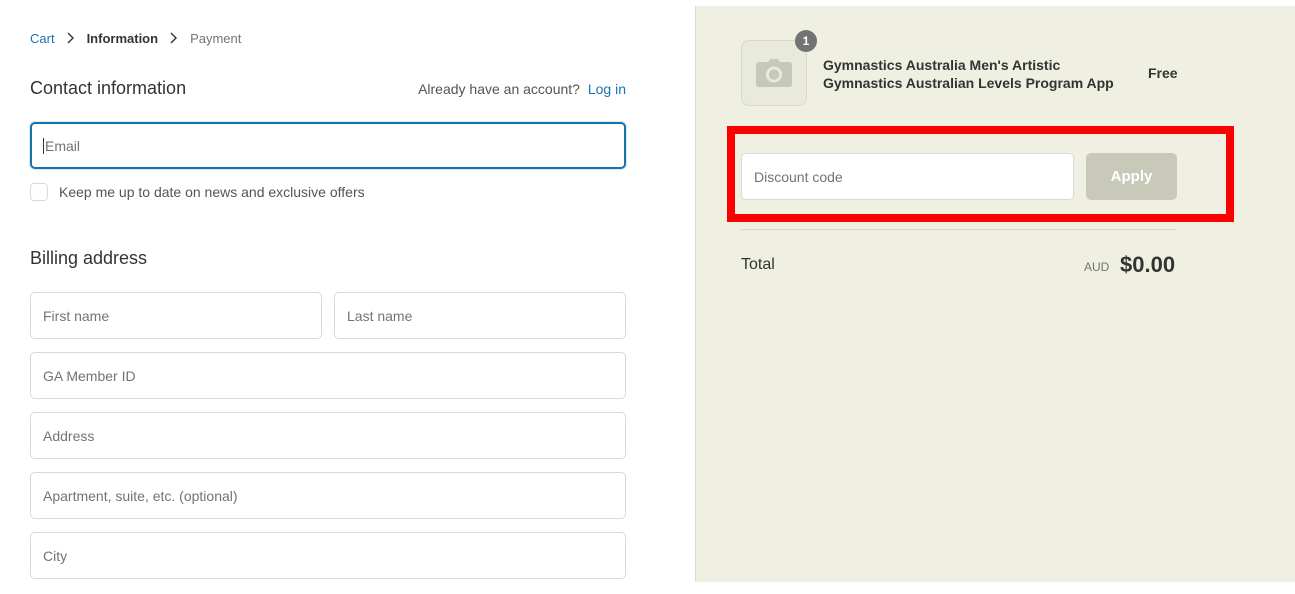 This screenshot has width=1295, height=594. I want to click on billing-address-heading: Billing address, so click(89, 258).